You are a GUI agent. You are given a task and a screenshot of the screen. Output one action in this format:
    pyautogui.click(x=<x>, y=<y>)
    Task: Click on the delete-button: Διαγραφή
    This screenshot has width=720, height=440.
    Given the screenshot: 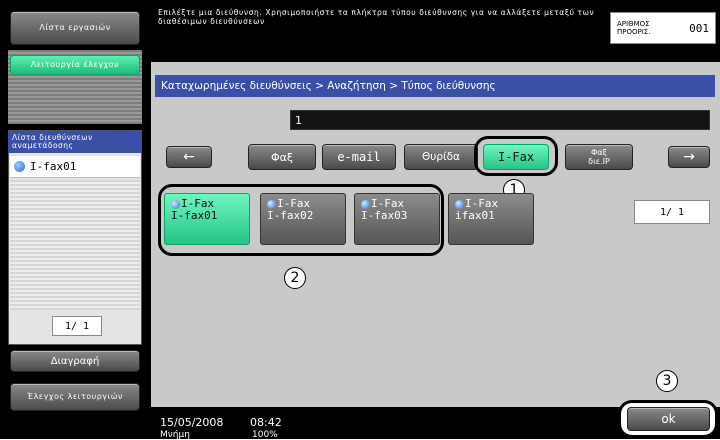 What is the action you would take?
    pyautogui.click(x=75, y=361)
    